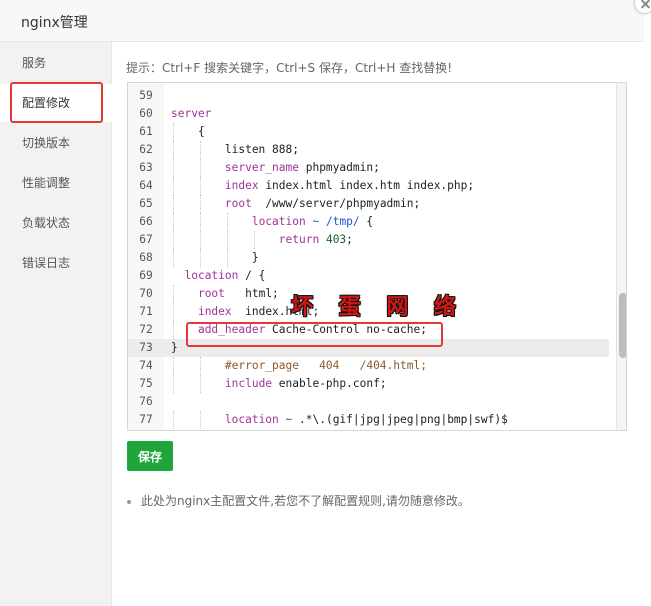 This screenshot has width=651, height=606. Describe the element at coordinates (146, 239) in the screenshot. I see `line-number: 67` at that location.